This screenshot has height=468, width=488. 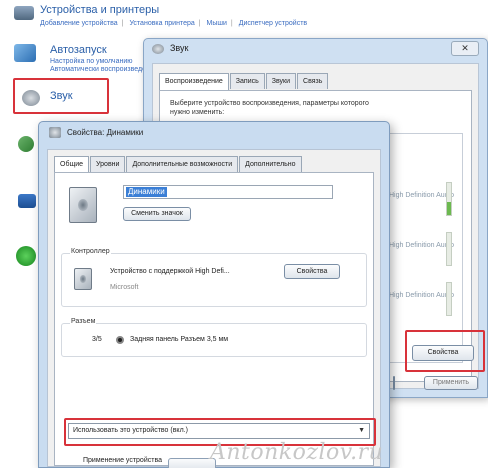 What do you see at coordinates (394, 383) in the screenshot?
I see `ok-button: OK` at bounding box center [394, 383].